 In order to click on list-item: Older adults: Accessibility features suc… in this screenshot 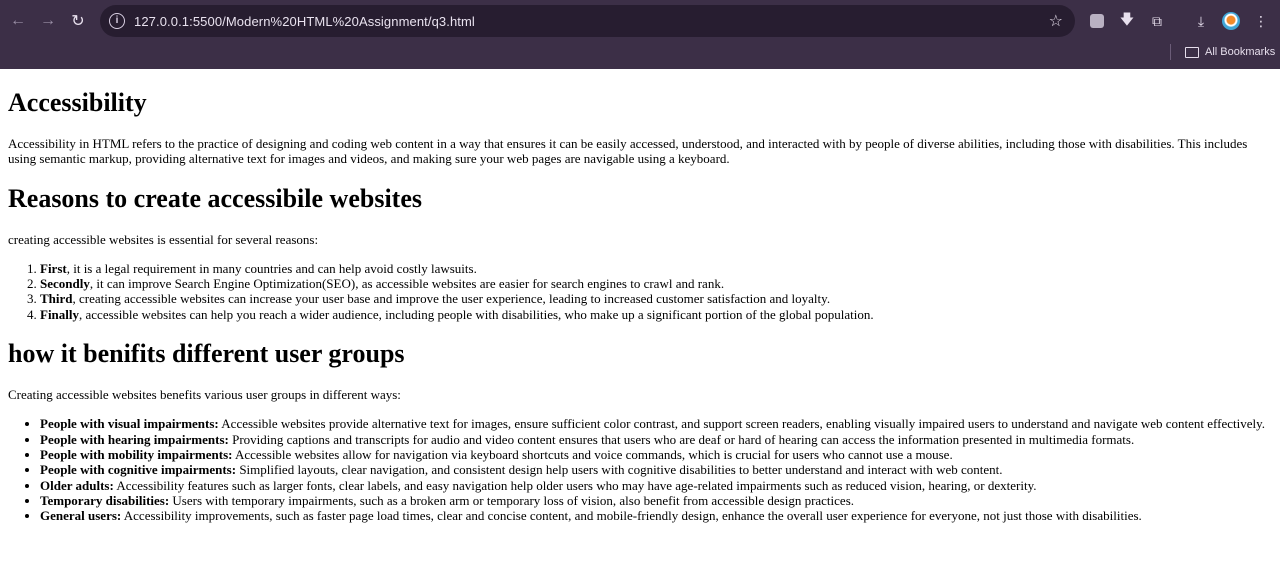, I will do `click(656, 485)`.